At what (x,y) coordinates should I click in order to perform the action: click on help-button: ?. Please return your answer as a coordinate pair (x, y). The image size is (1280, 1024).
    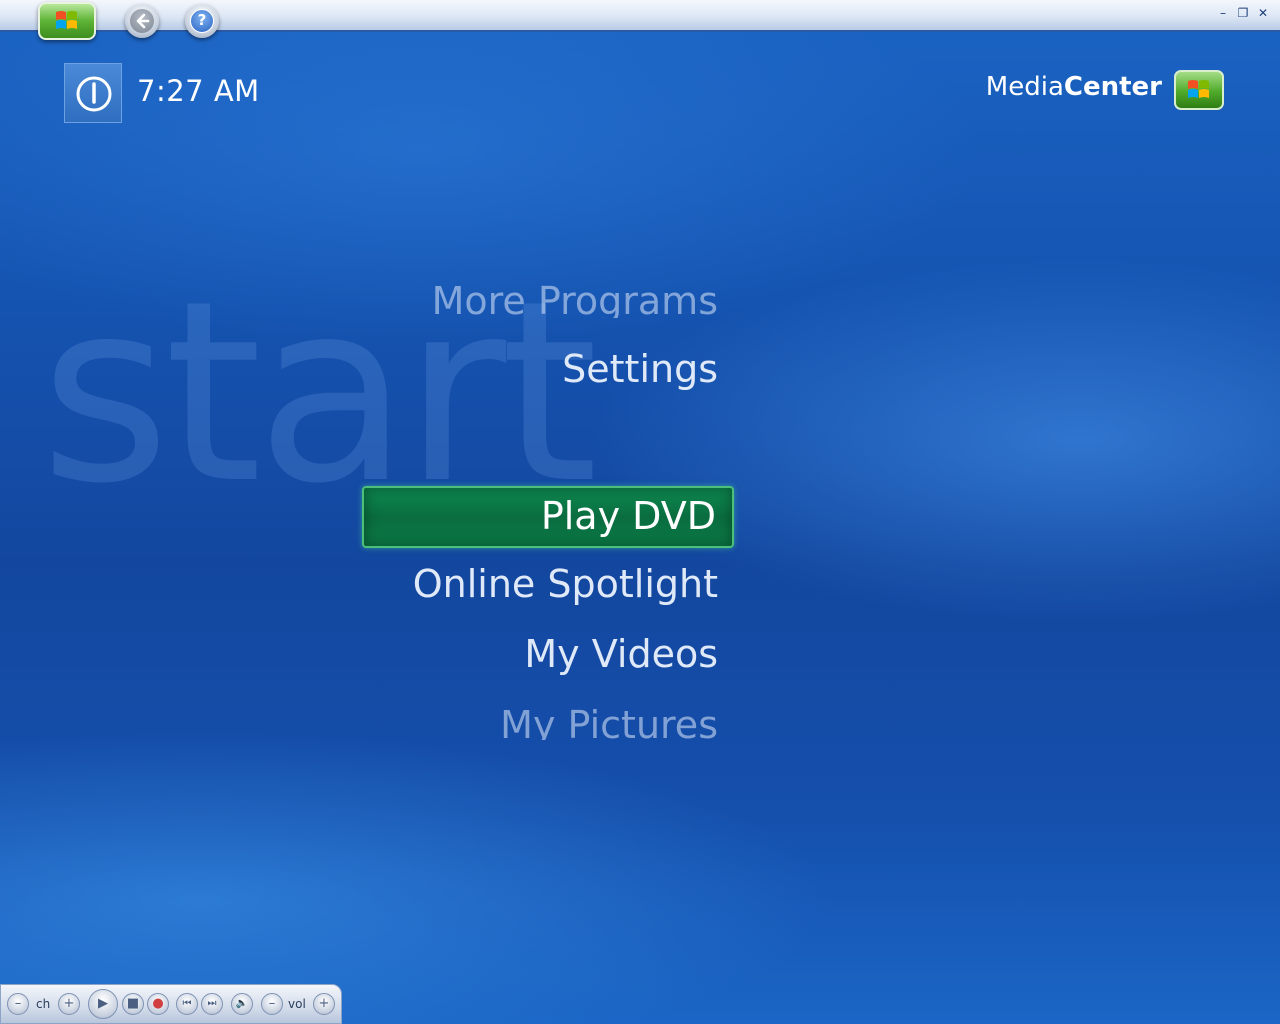
    Looking at the image, I should click on (202, 21).